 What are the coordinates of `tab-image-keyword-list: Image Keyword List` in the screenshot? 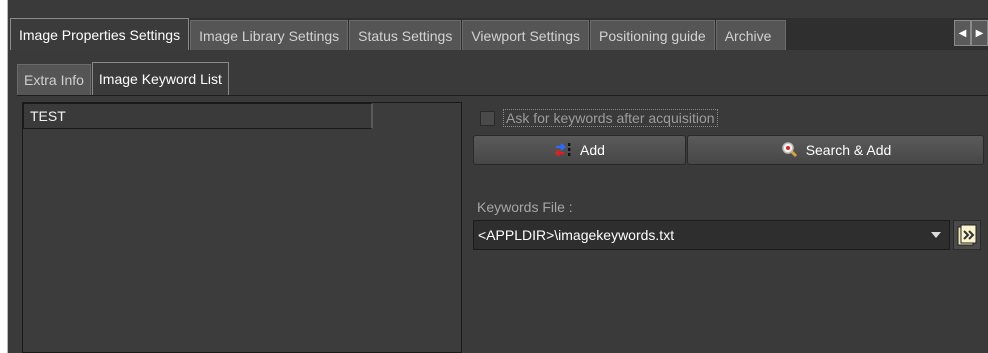 It's located at (160, 78).